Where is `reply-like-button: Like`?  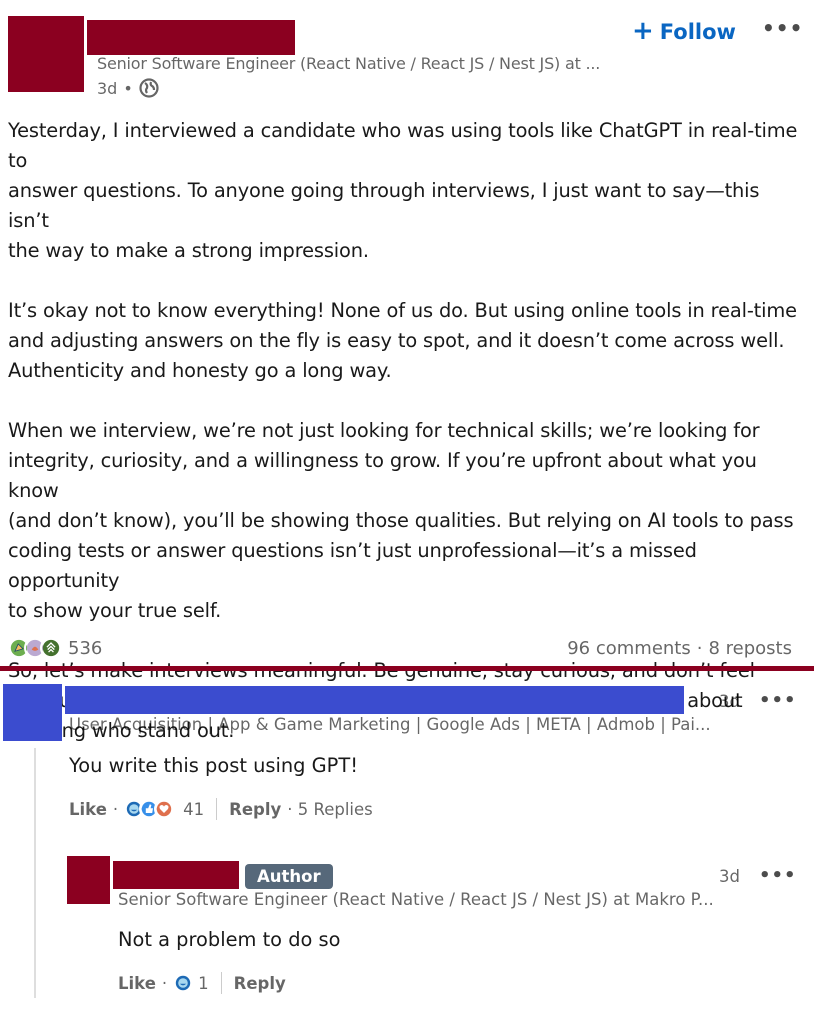 reply-like-button: Like is located at coordinates (137, 983).